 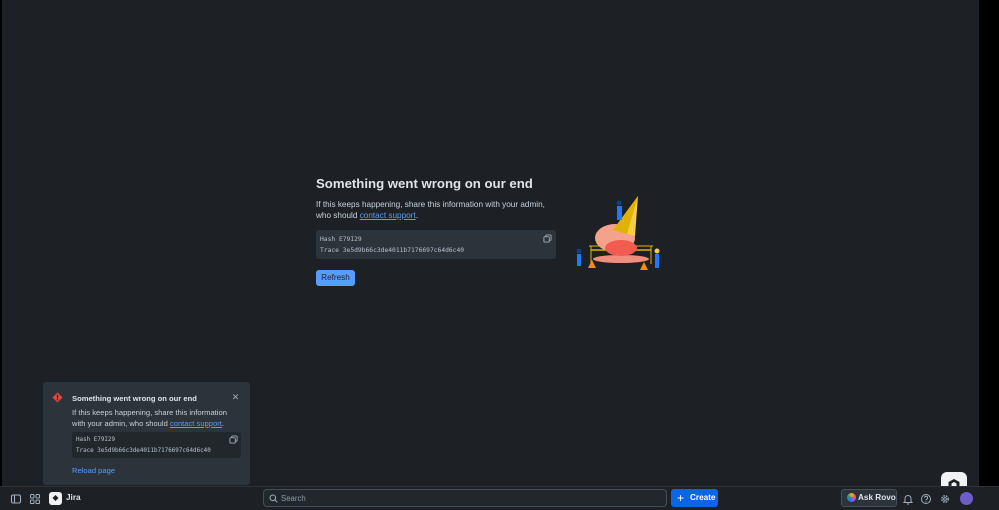 I want to click on bottom-navigation: Jira Search + Create Ask Rovo, so click(x=499, y=498).